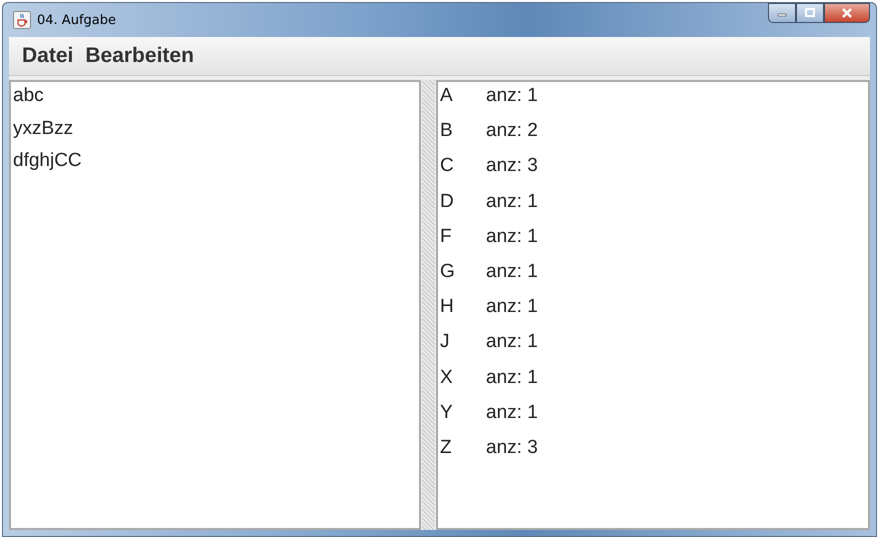 The image size is (879, 537). Describe the element at coordinates (43, 128) in the screenshot. I see `text-line: yxzBzz` at that location.